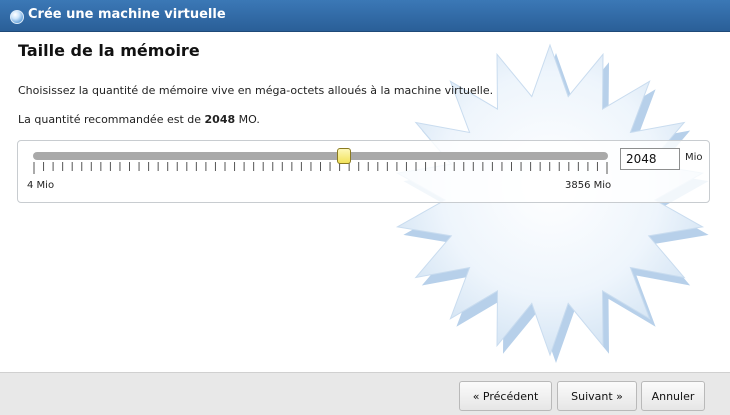 Image resolution: width=730 pixels, height=415 pixels. Describe the element at coordinates (365, 16) in the screenshot. I see `window-titlebar: Crée une machine virtuelle` at that location.